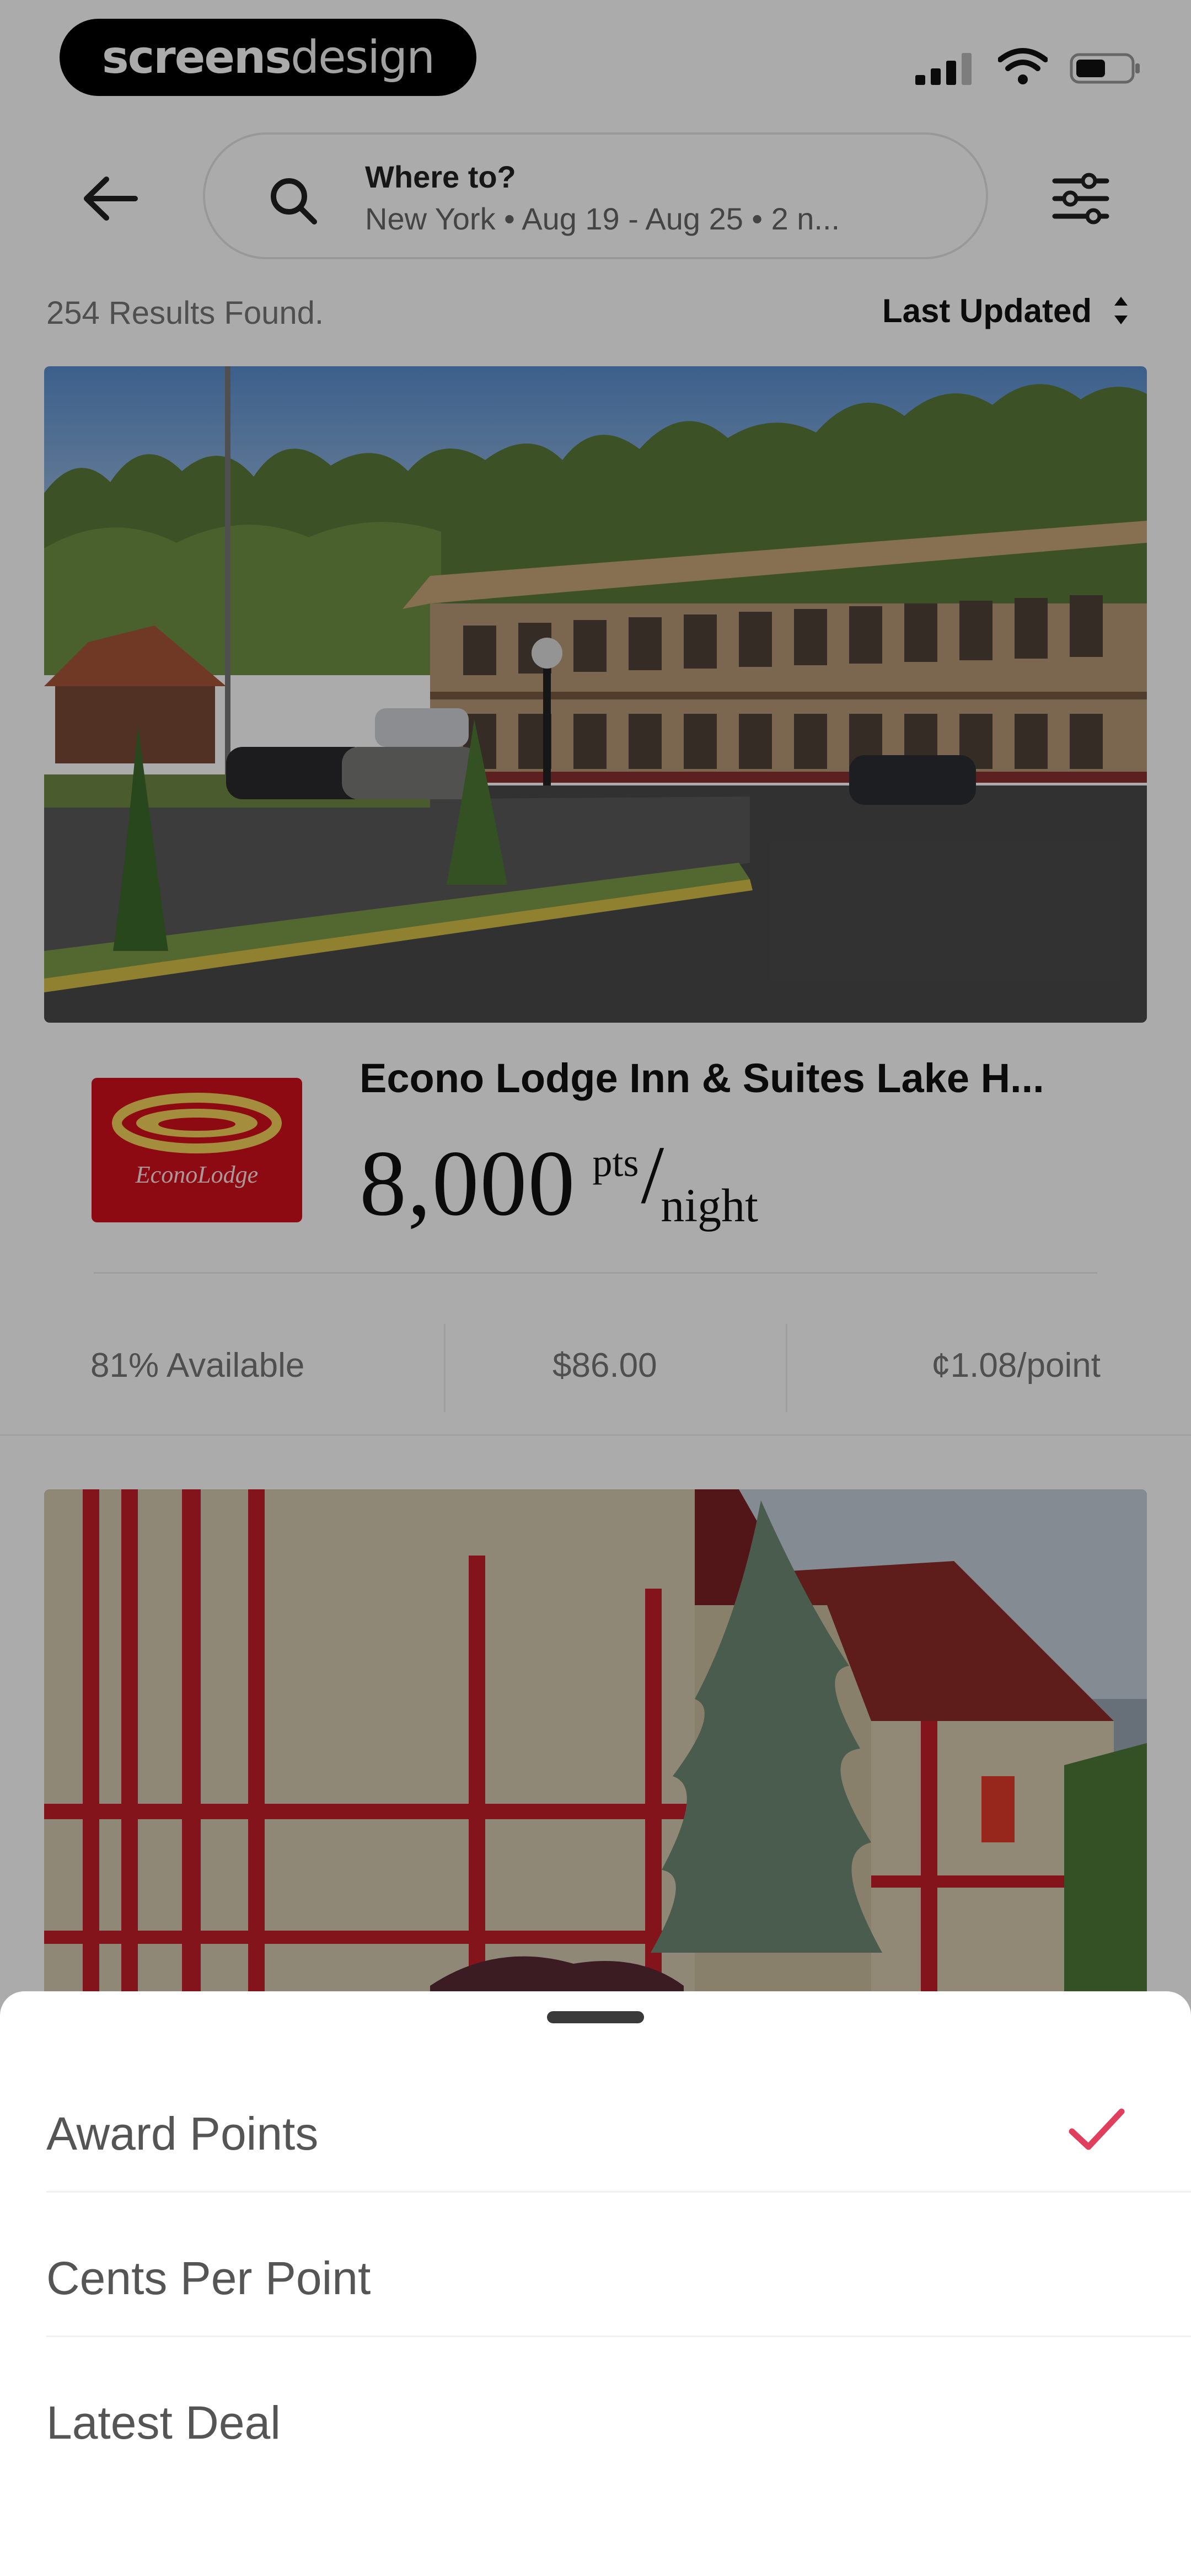 Image resolution: width=1191 pixels, height=2576 pixels. Describe the element at coordinates (595, 2017) in the screenshot. I see `sheet-drag-handle` at that location.